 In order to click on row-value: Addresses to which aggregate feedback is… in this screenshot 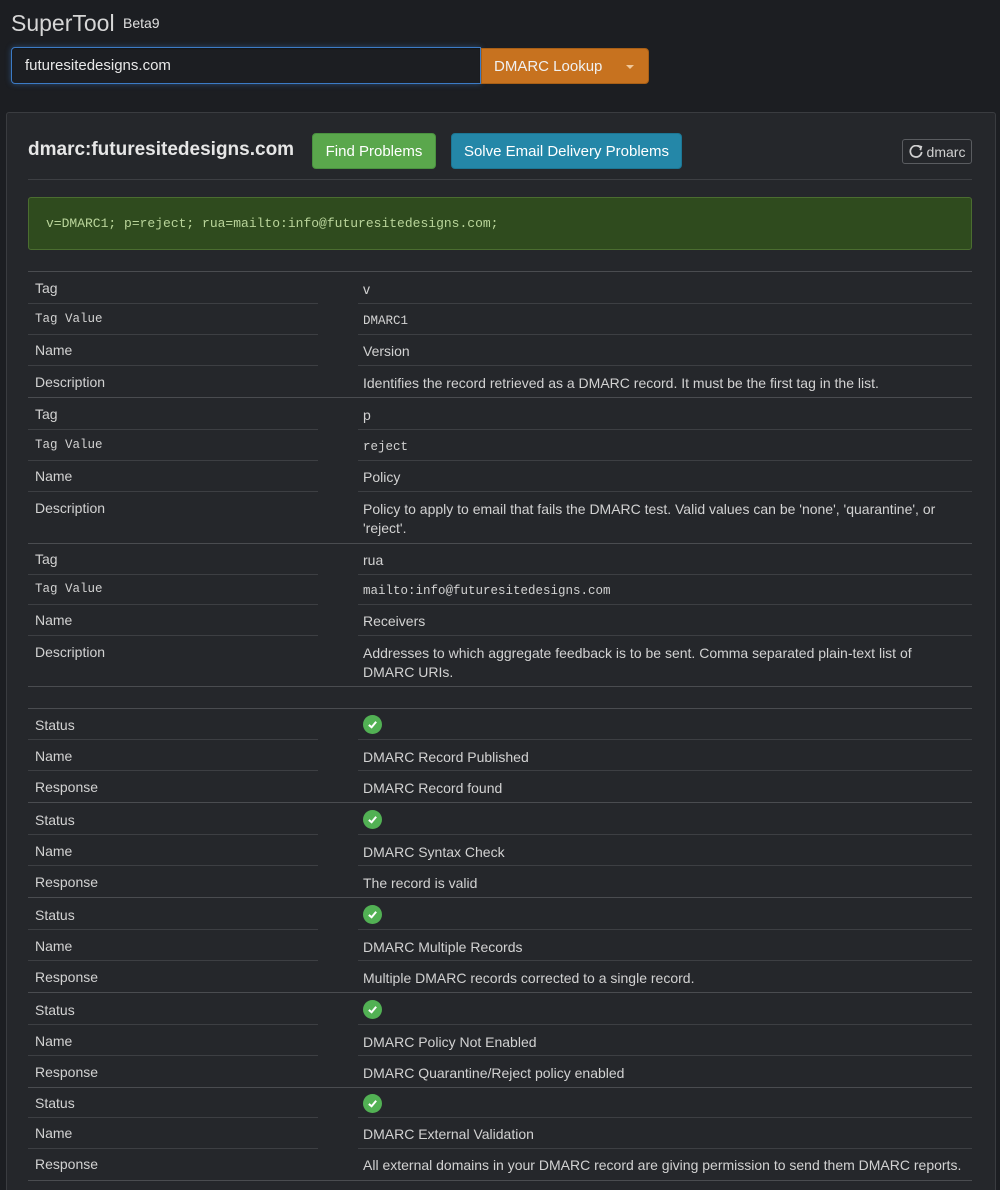, I will do `click(637, 662)`.